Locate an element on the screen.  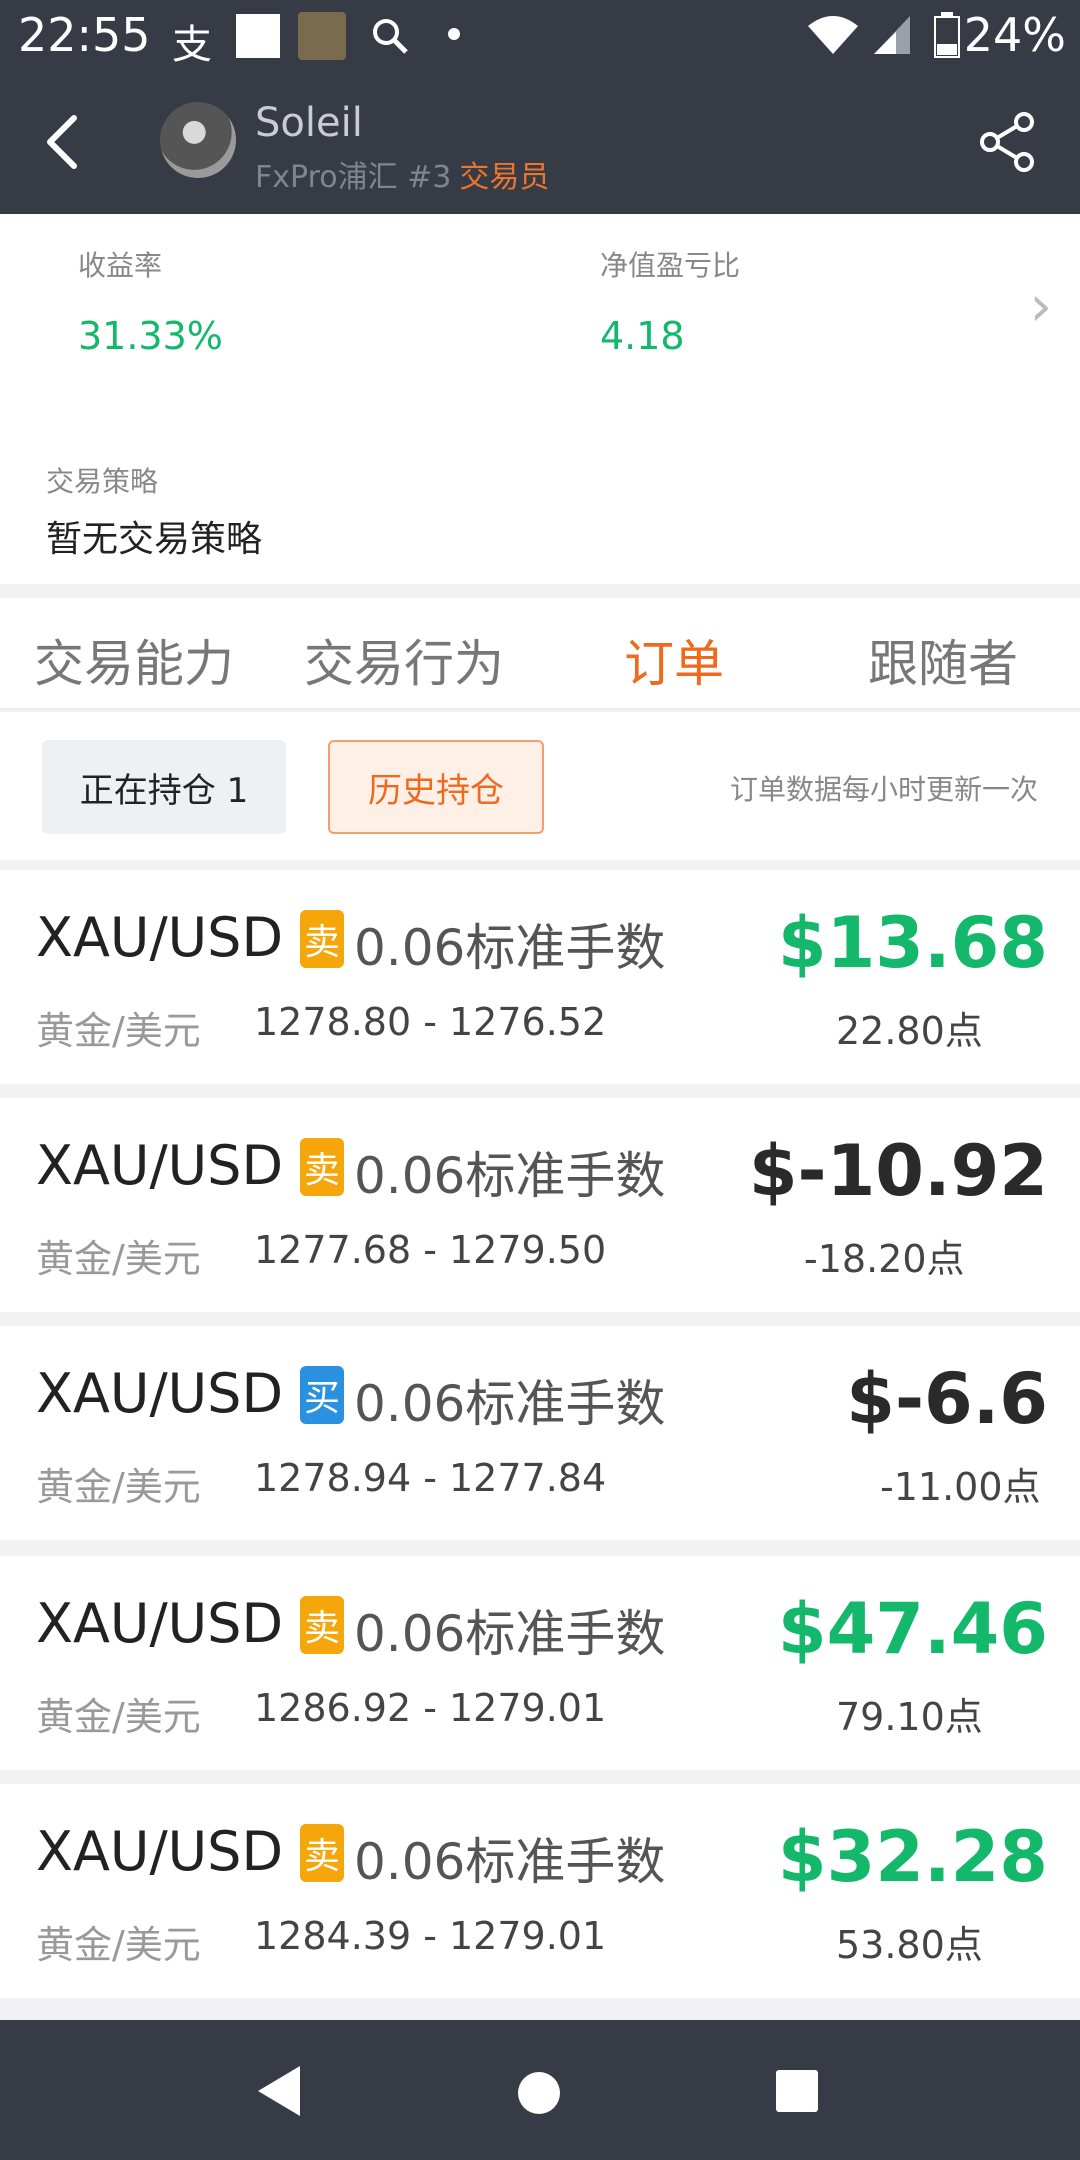
status-bar: 22:55 支 24% is located at coordinates (540, 35).